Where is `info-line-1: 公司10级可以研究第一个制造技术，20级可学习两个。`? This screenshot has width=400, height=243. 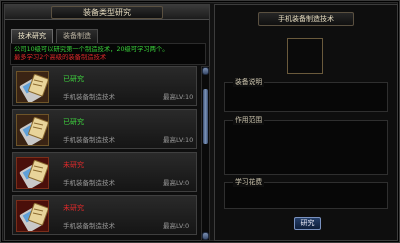
info-line-1: 公司10级可以研究第一个制造技术，20级可学习两个。 is located at coordinates (91, 49).